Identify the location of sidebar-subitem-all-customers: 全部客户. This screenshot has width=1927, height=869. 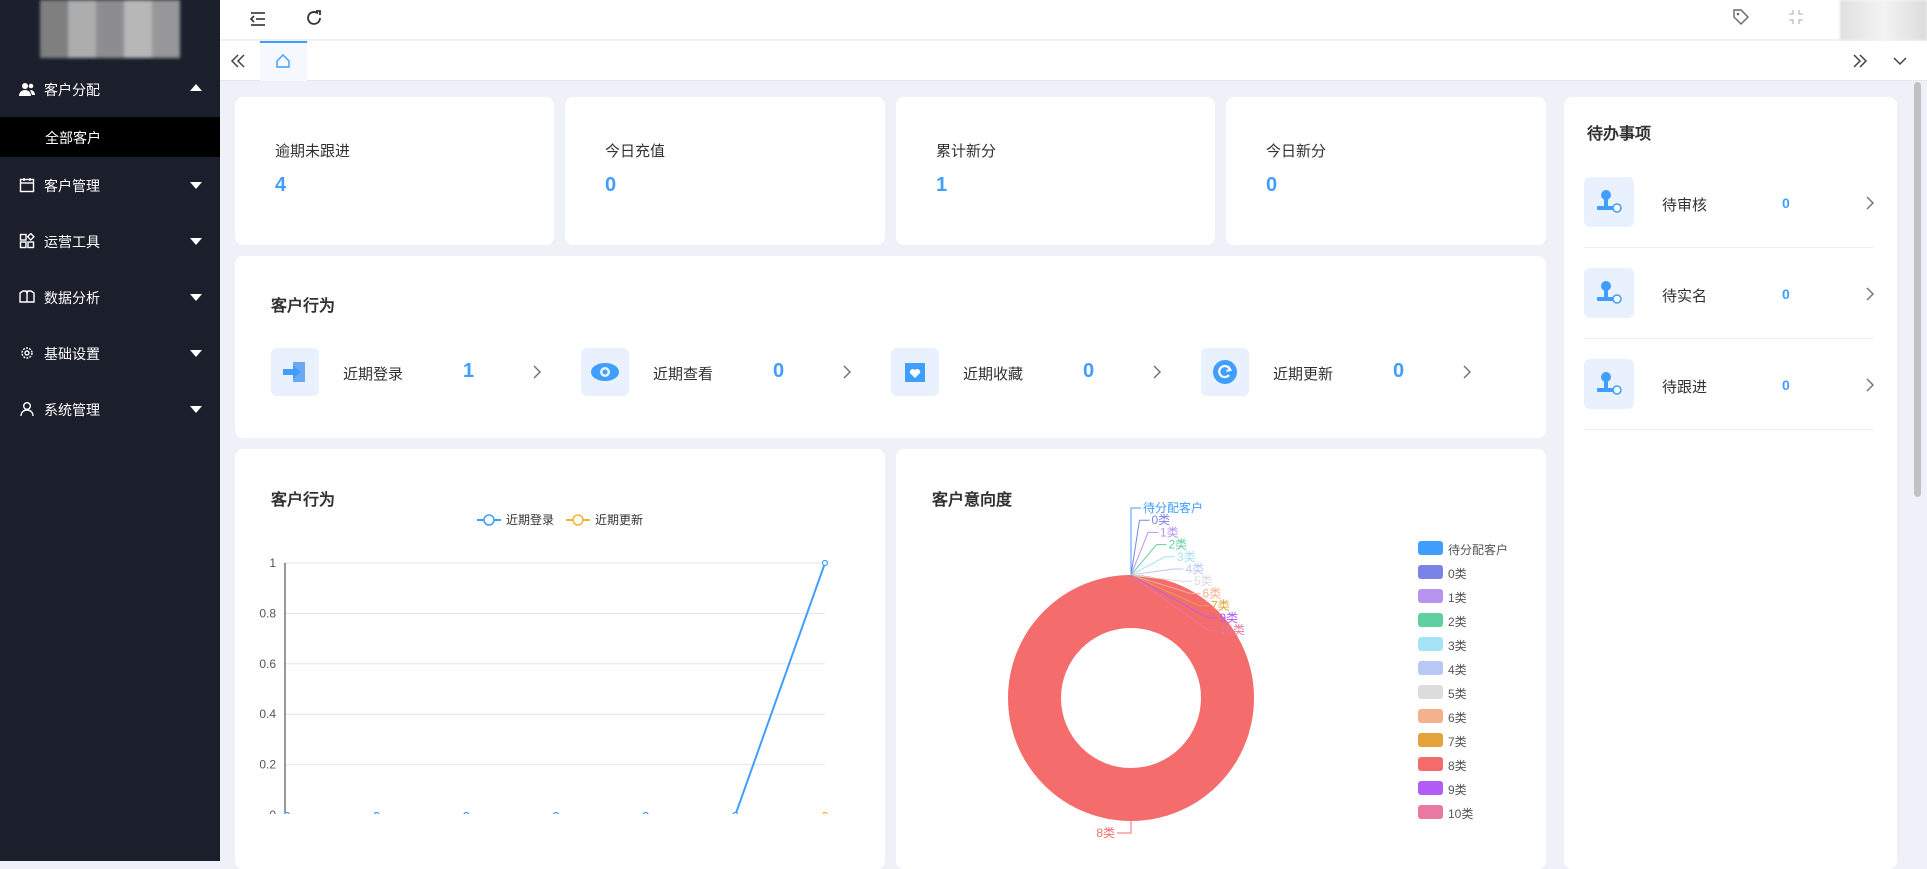
(110, 137).